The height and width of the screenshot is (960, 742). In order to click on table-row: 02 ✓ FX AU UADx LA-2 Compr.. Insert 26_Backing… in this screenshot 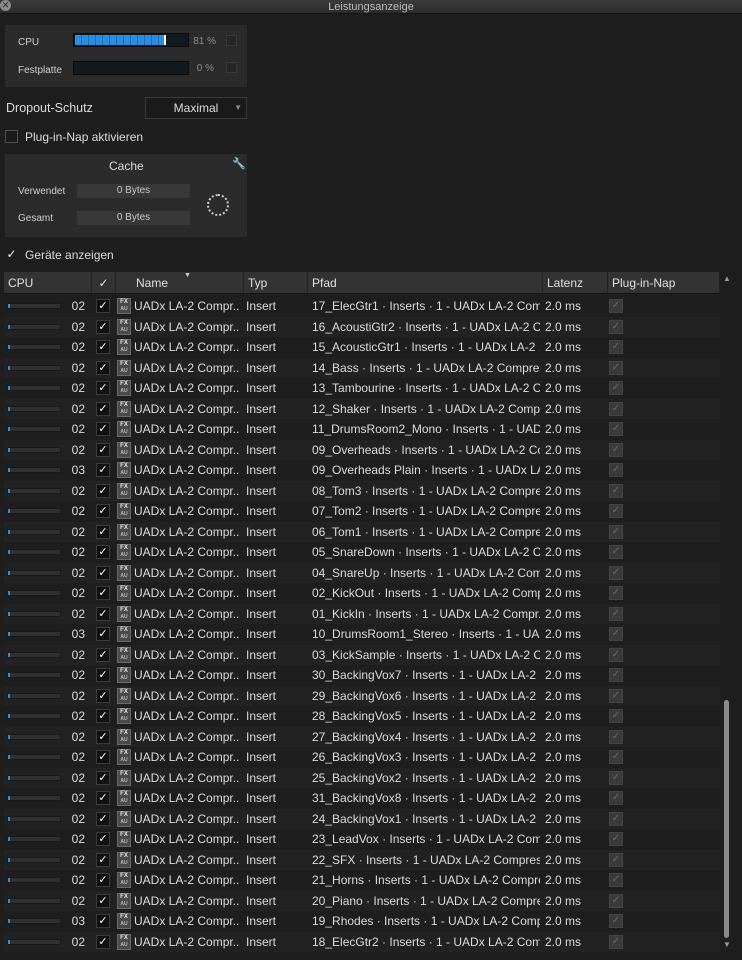, I will do `click(362, 757)`.